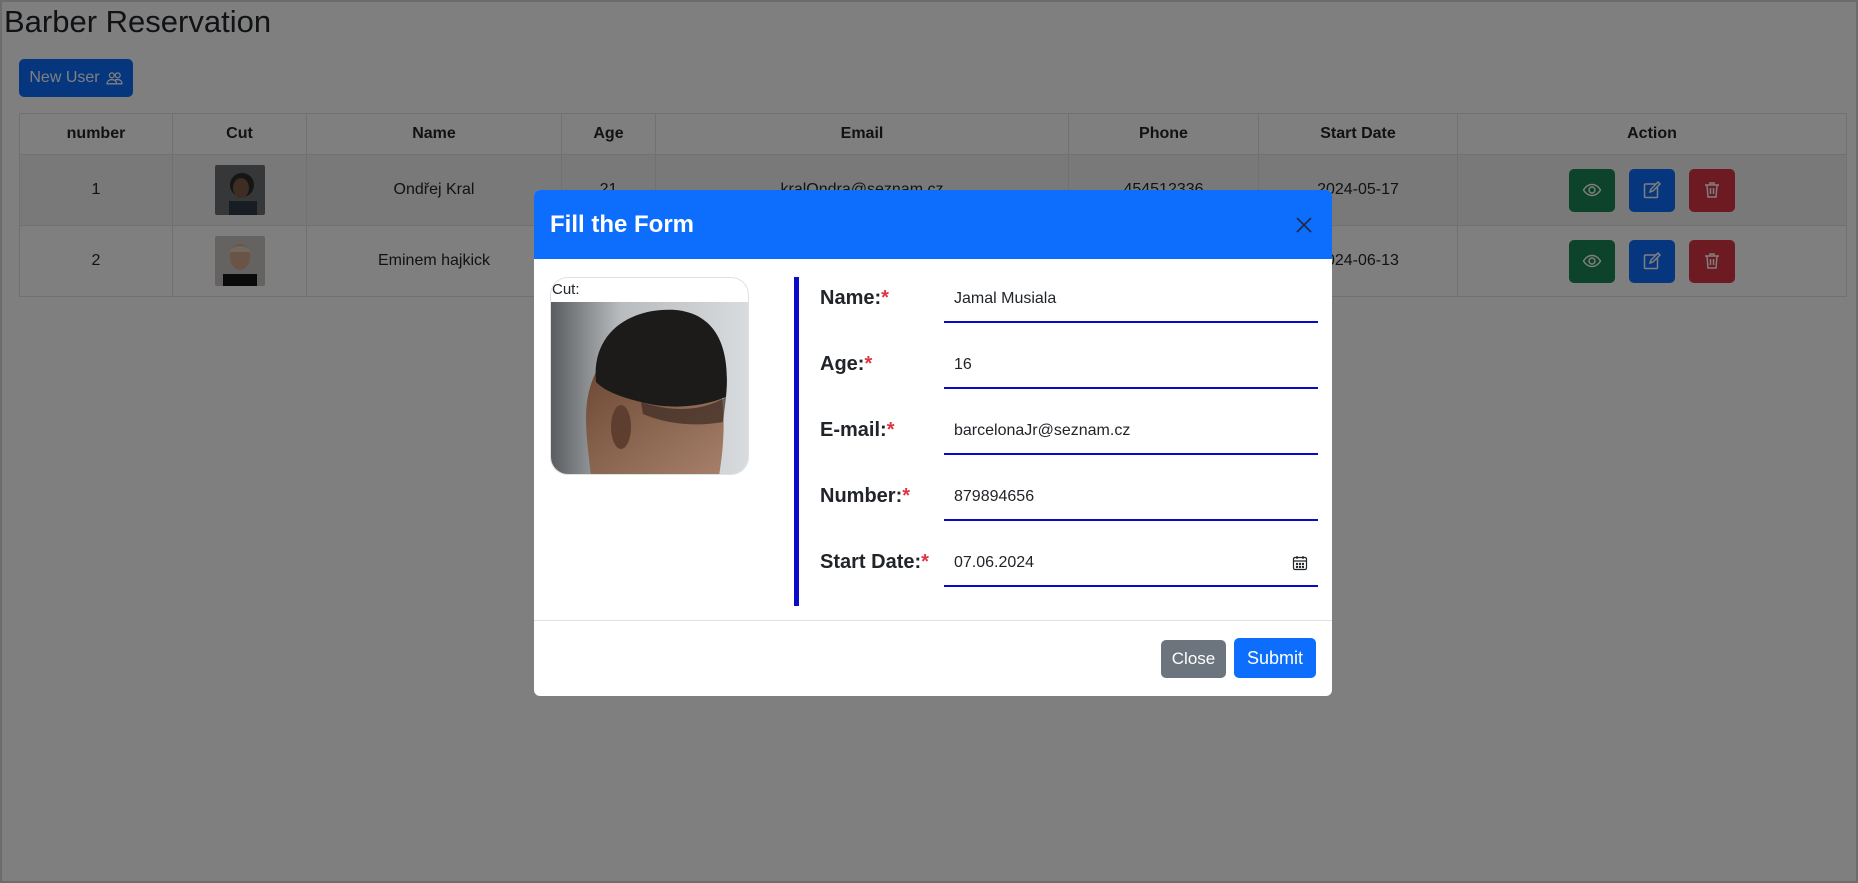  I want to click on email-row: E-mail:* barcelonaJr@seznam.cz, so click(1069, 432).